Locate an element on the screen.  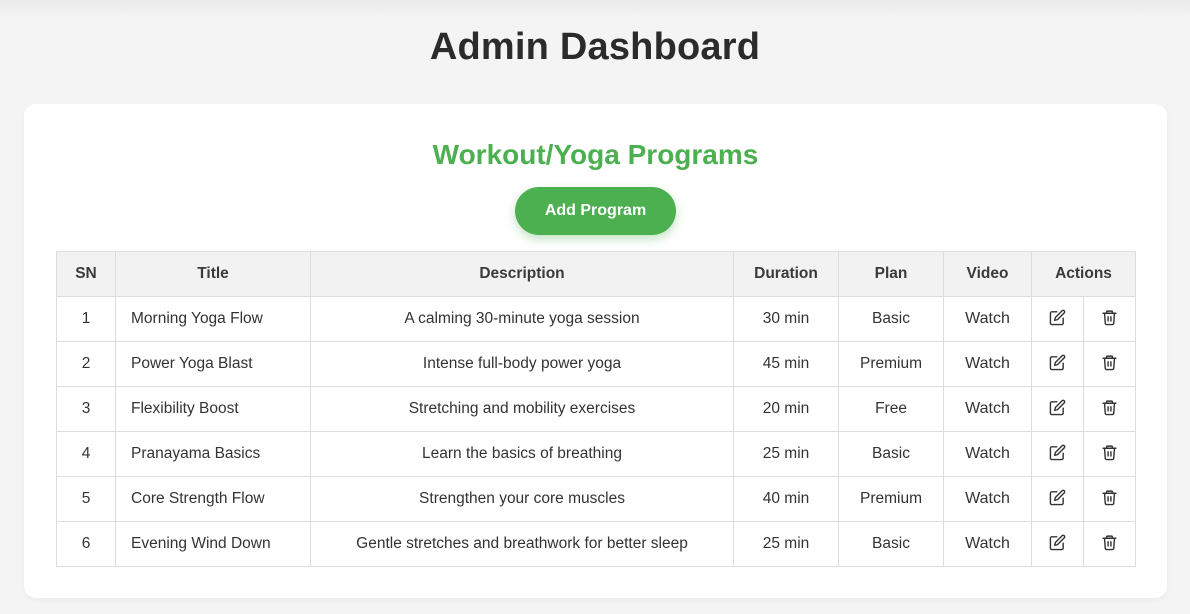
cell-title: Power Yoga Blast is located at coordinates (213, 364).